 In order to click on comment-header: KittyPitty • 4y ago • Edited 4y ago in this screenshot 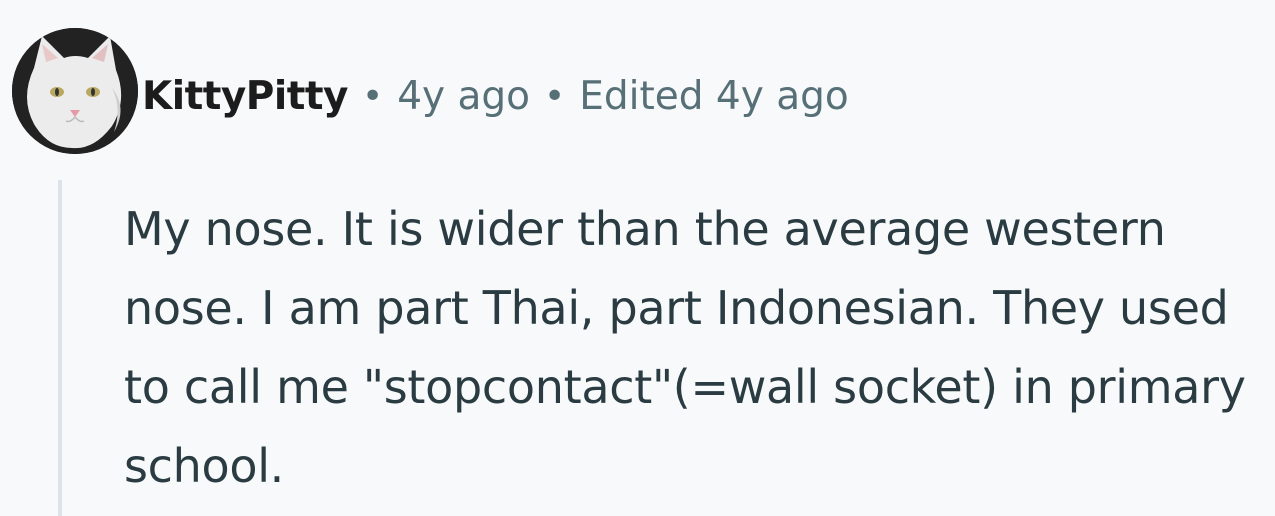, I will do `click(495, 97)`.